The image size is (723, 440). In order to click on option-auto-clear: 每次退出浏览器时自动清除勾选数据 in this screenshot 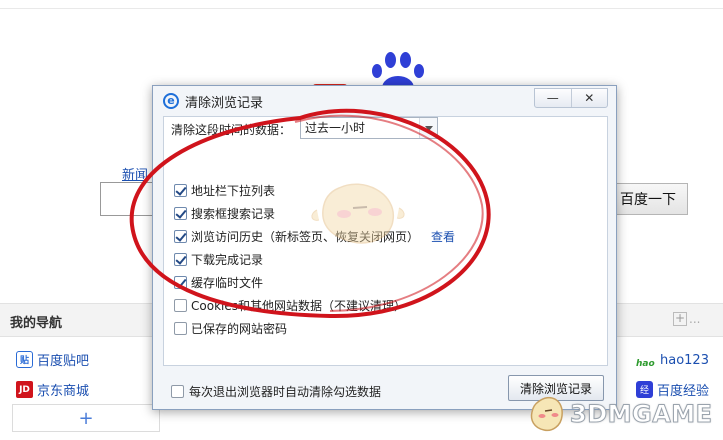, I will do `click(276, 391)`.